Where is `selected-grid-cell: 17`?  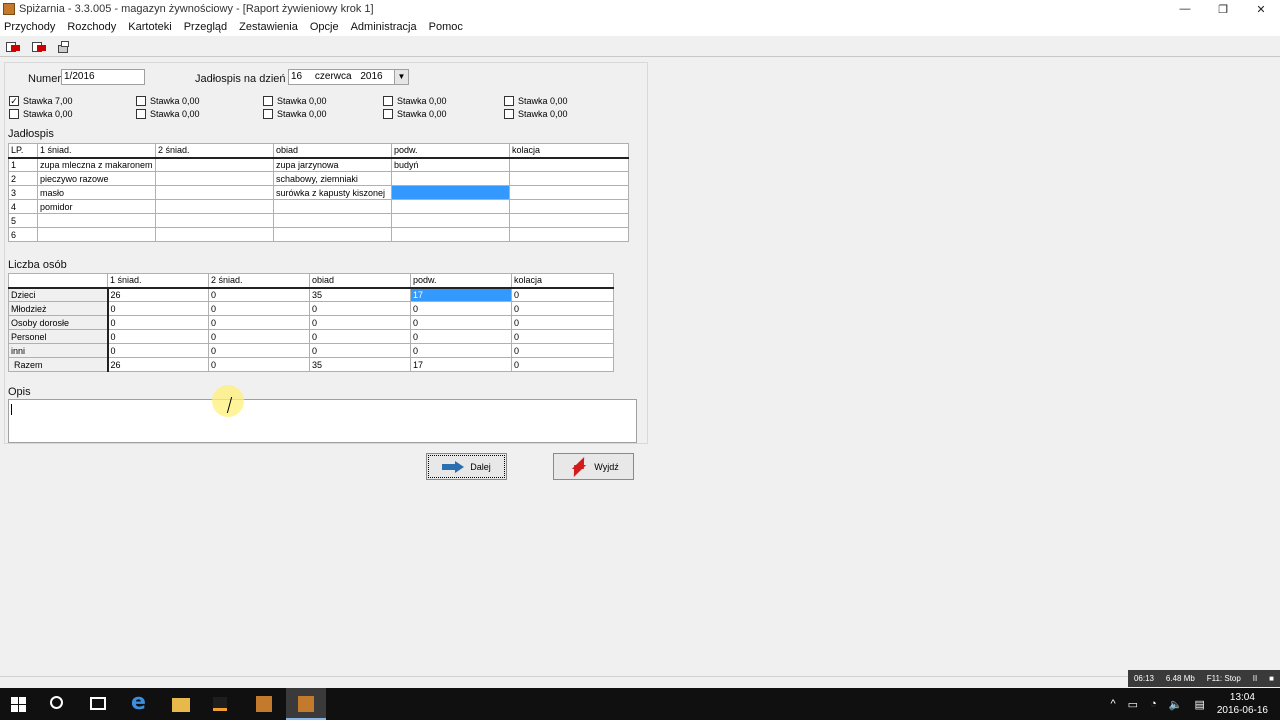
selected-grid-cell: 17 is located at coordinates (461, 294).